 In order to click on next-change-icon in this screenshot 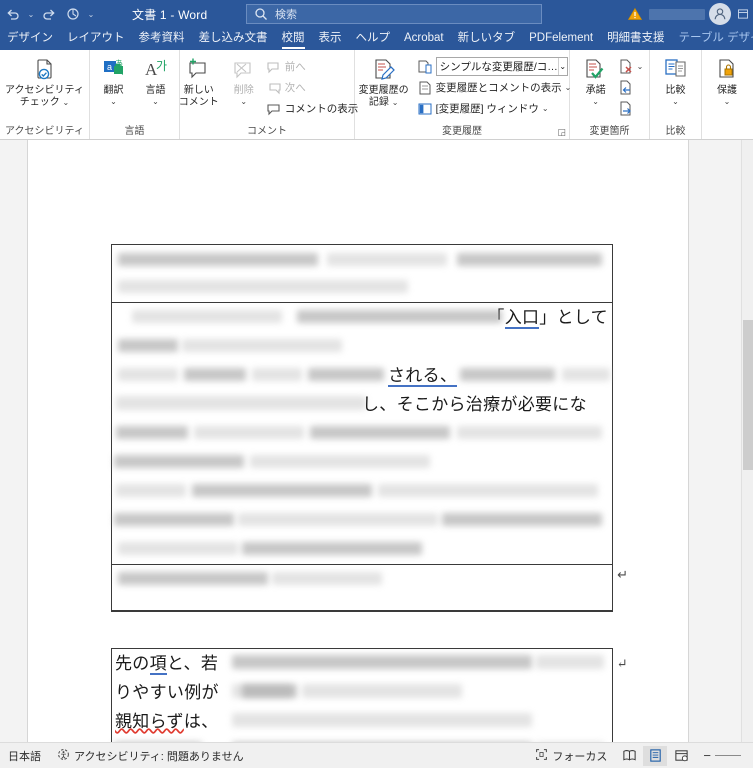, I will do `click(626, 109)`.